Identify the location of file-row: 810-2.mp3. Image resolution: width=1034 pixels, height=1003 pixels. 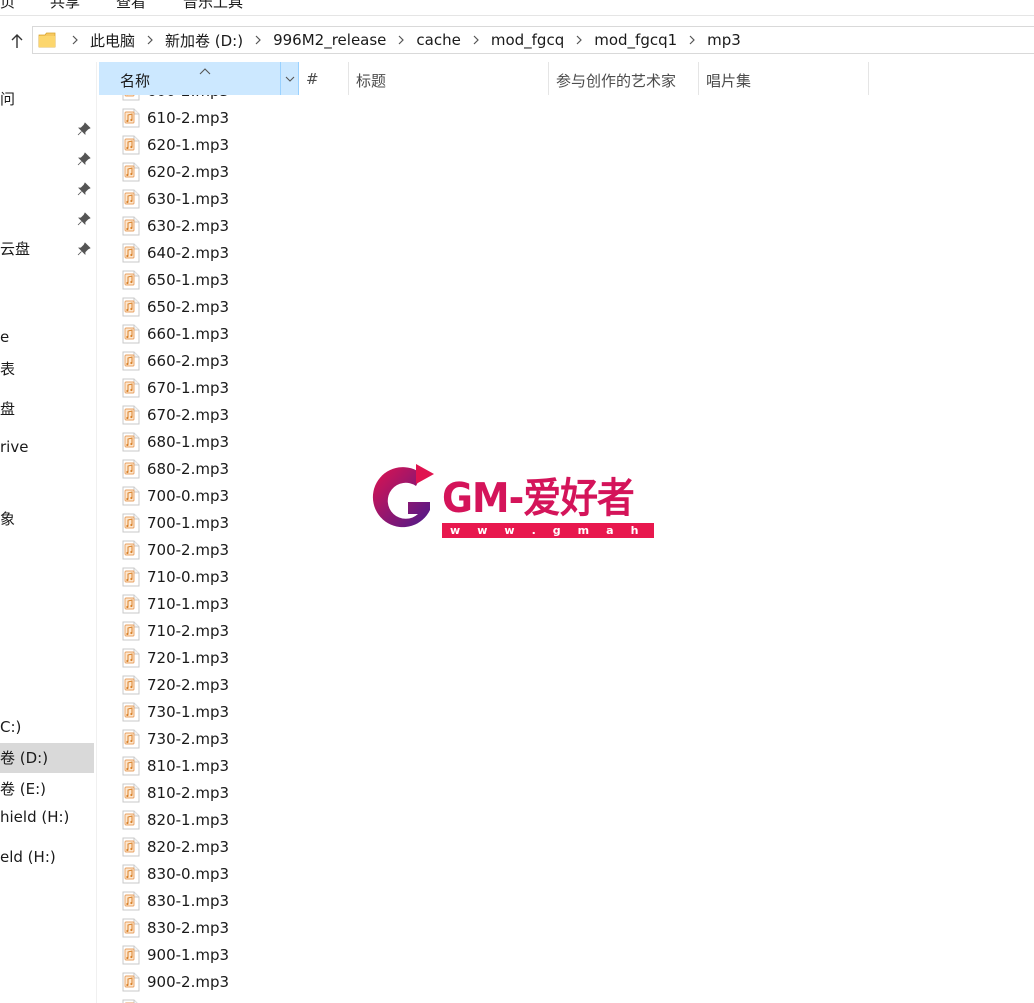
(199, 793).